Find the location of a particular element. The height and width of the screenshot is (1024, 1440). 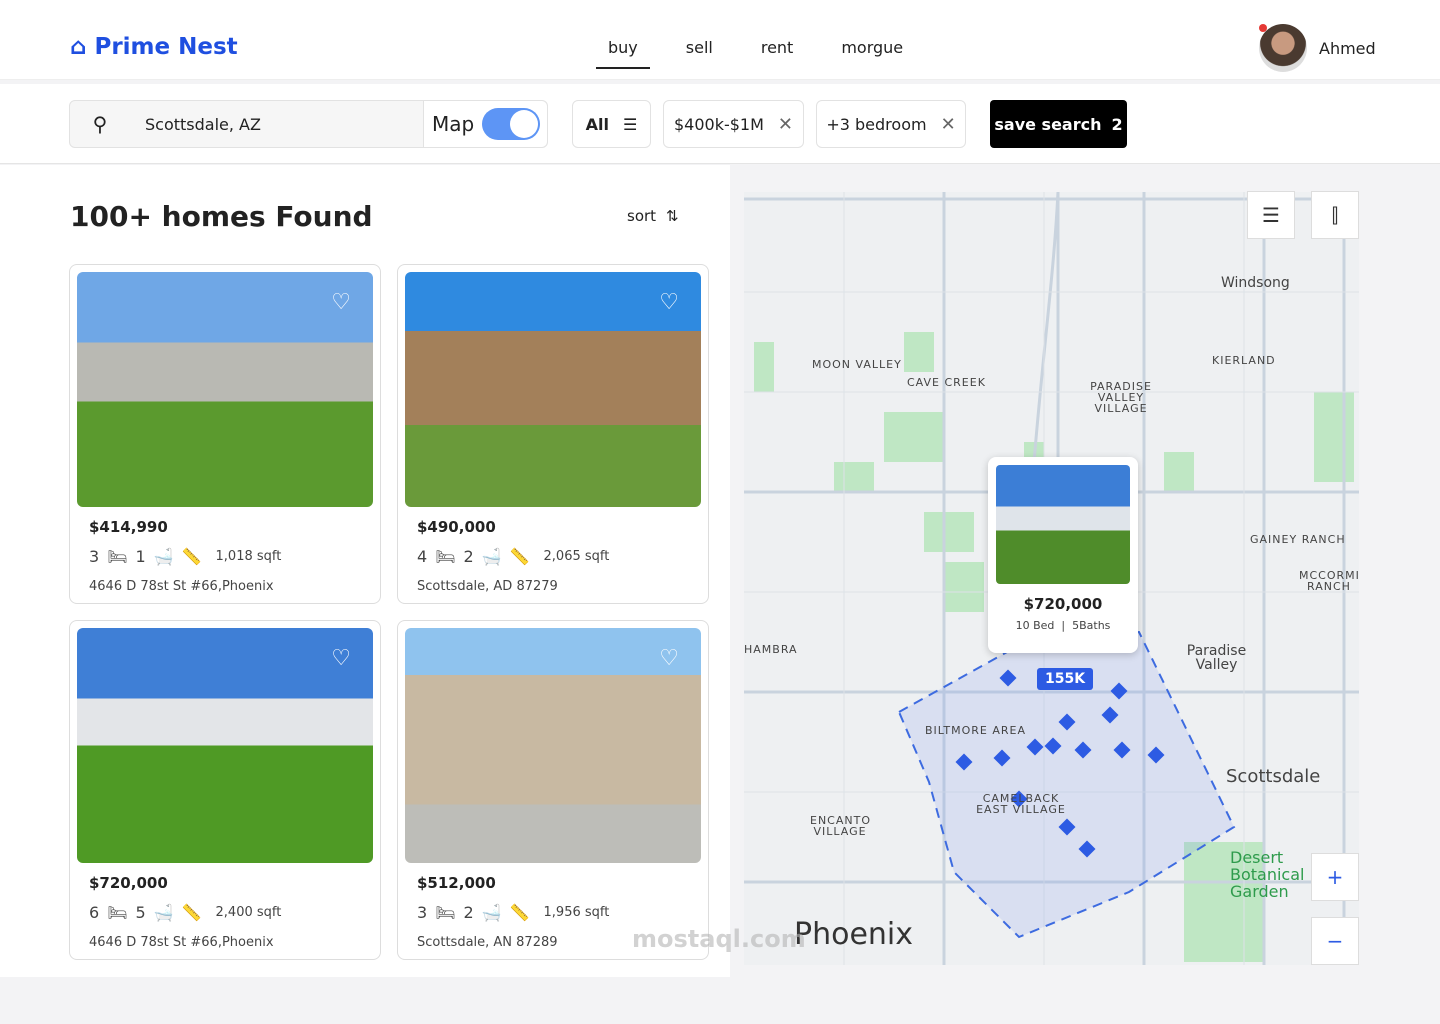

results-title: 100+ homes Found is located at coordinates (221, 216).